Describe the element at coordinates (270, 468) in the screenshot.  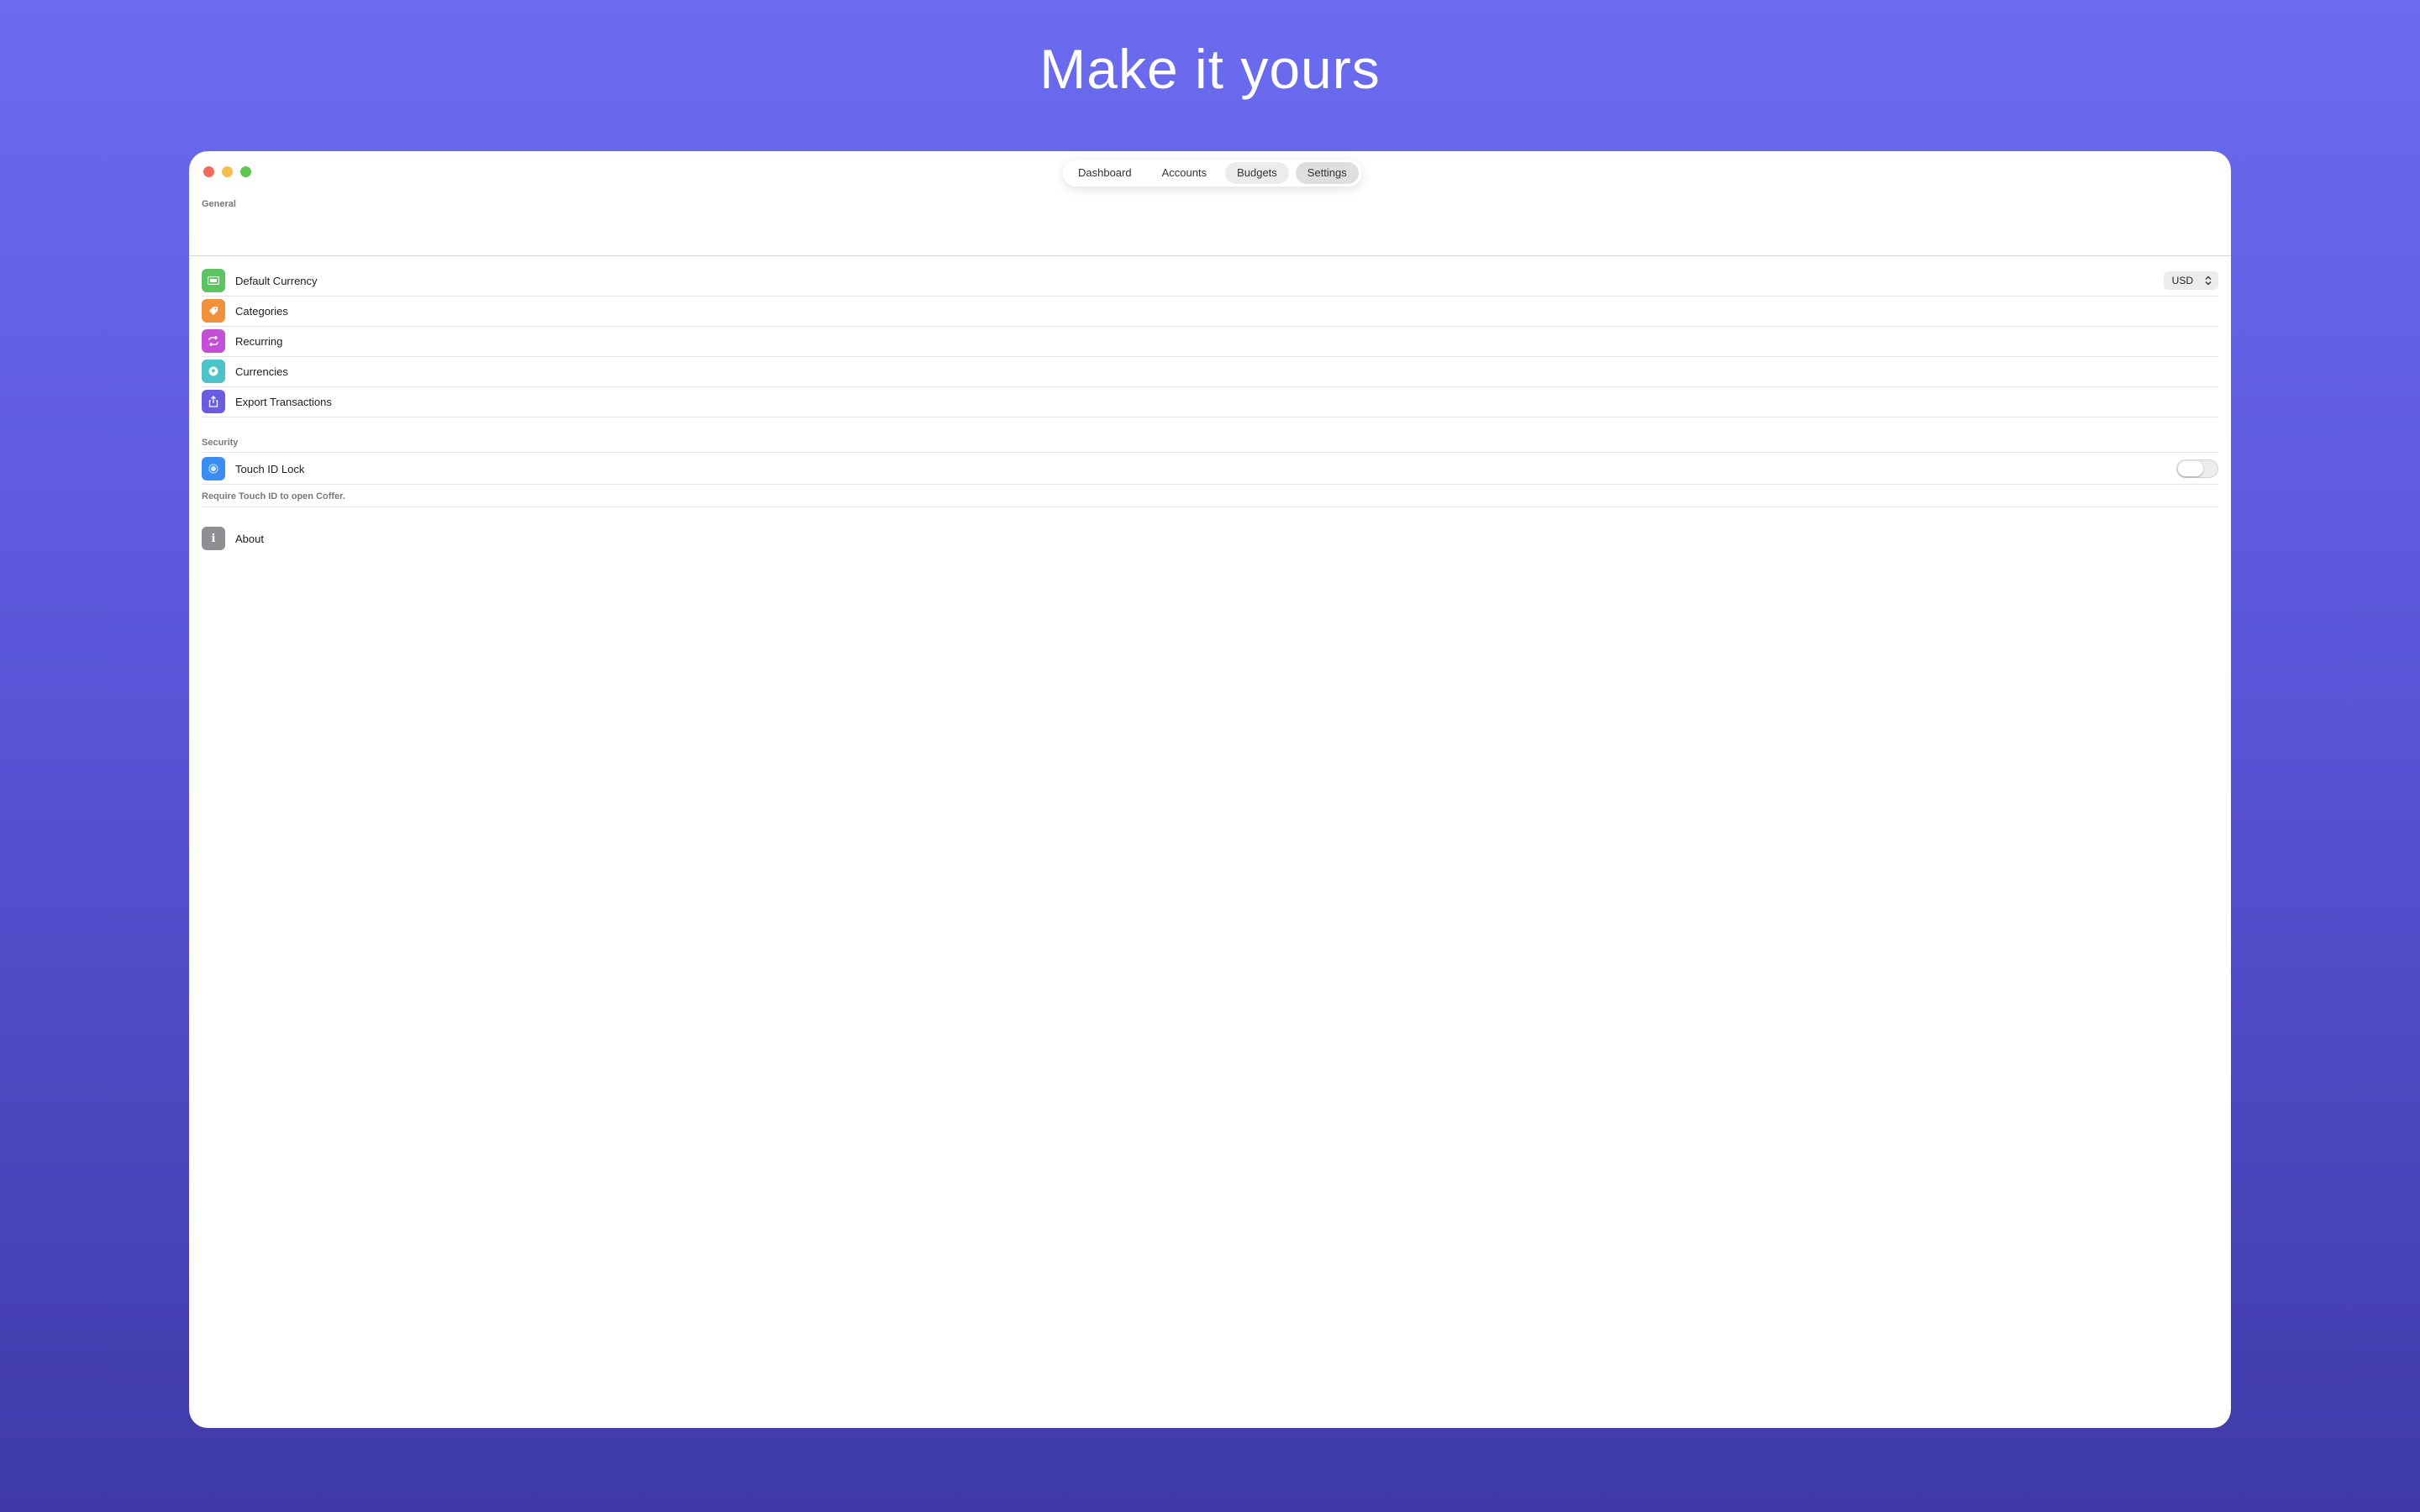
I see `row-label: Touch ID Lock` at that location.